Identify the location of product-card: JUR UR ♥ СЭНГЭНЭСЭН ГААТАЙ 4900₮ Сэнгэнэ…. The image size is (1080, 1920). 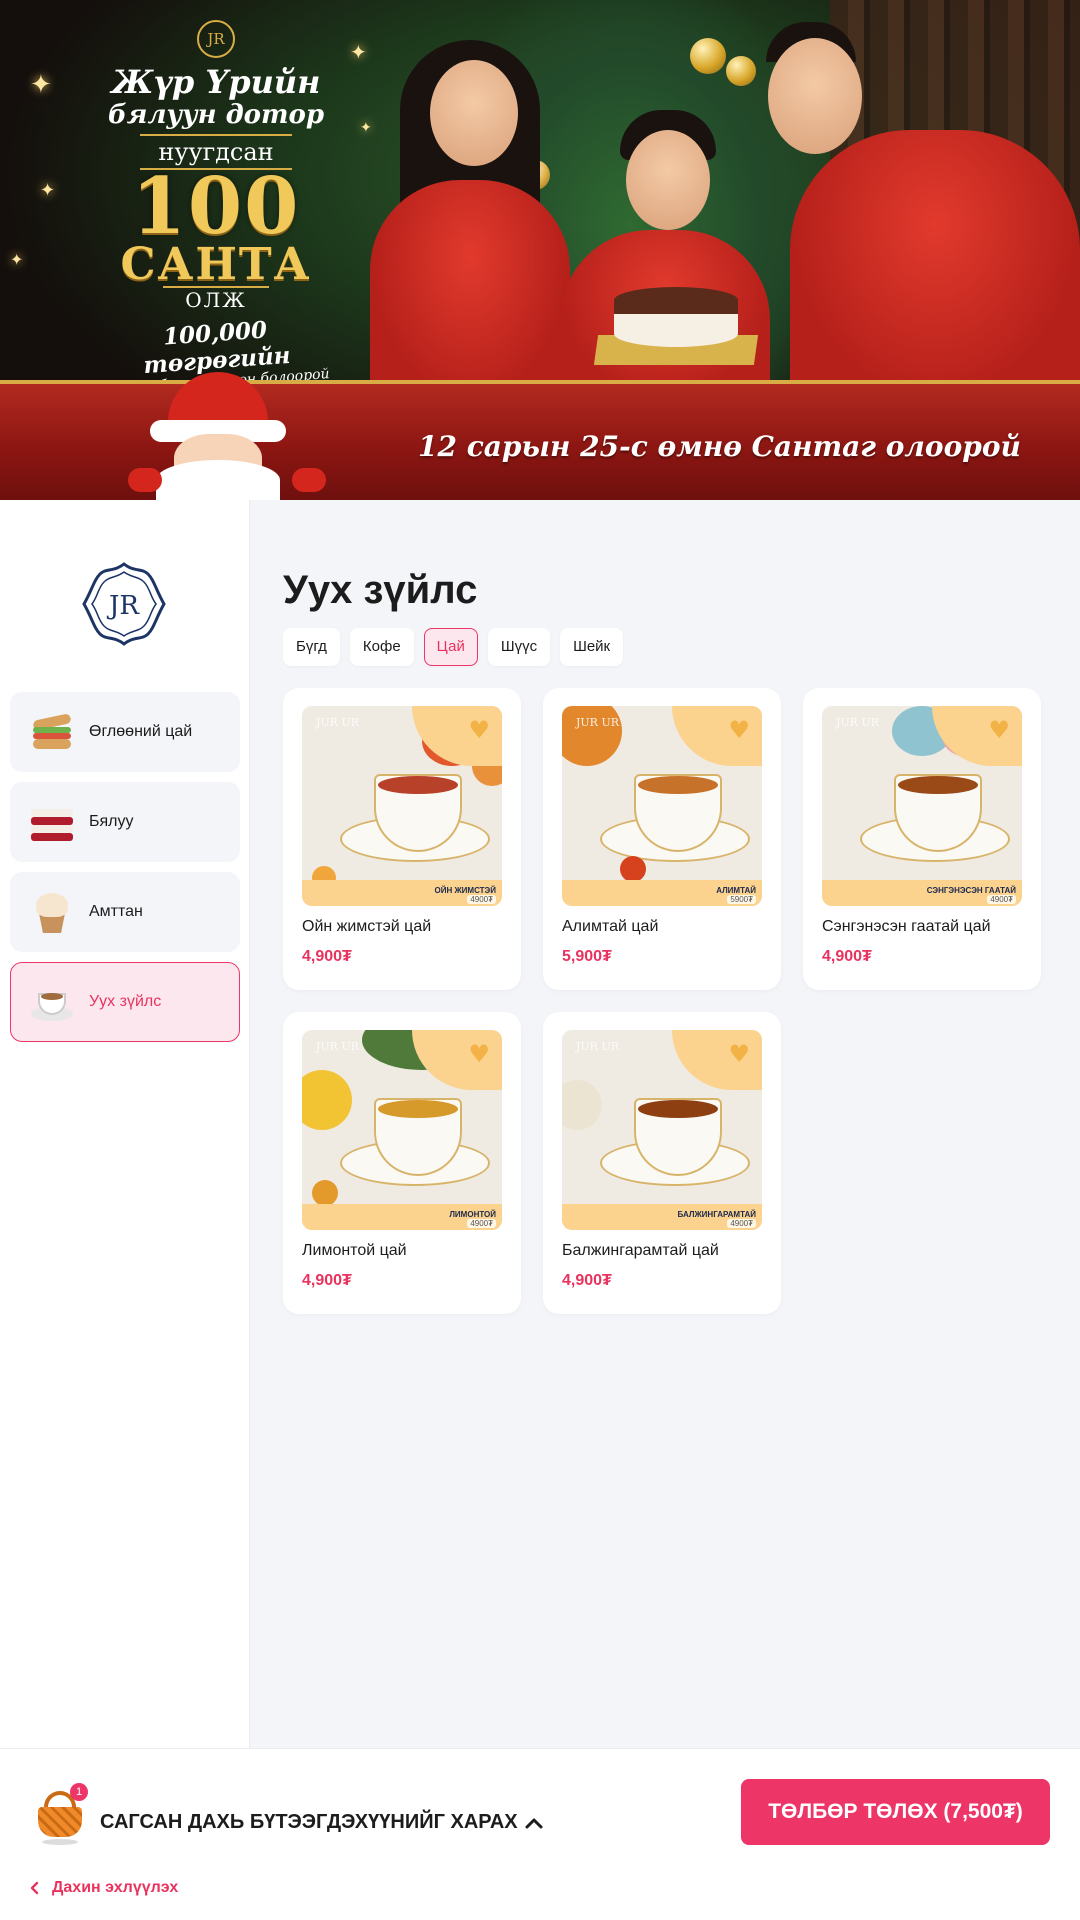
(922, 839).